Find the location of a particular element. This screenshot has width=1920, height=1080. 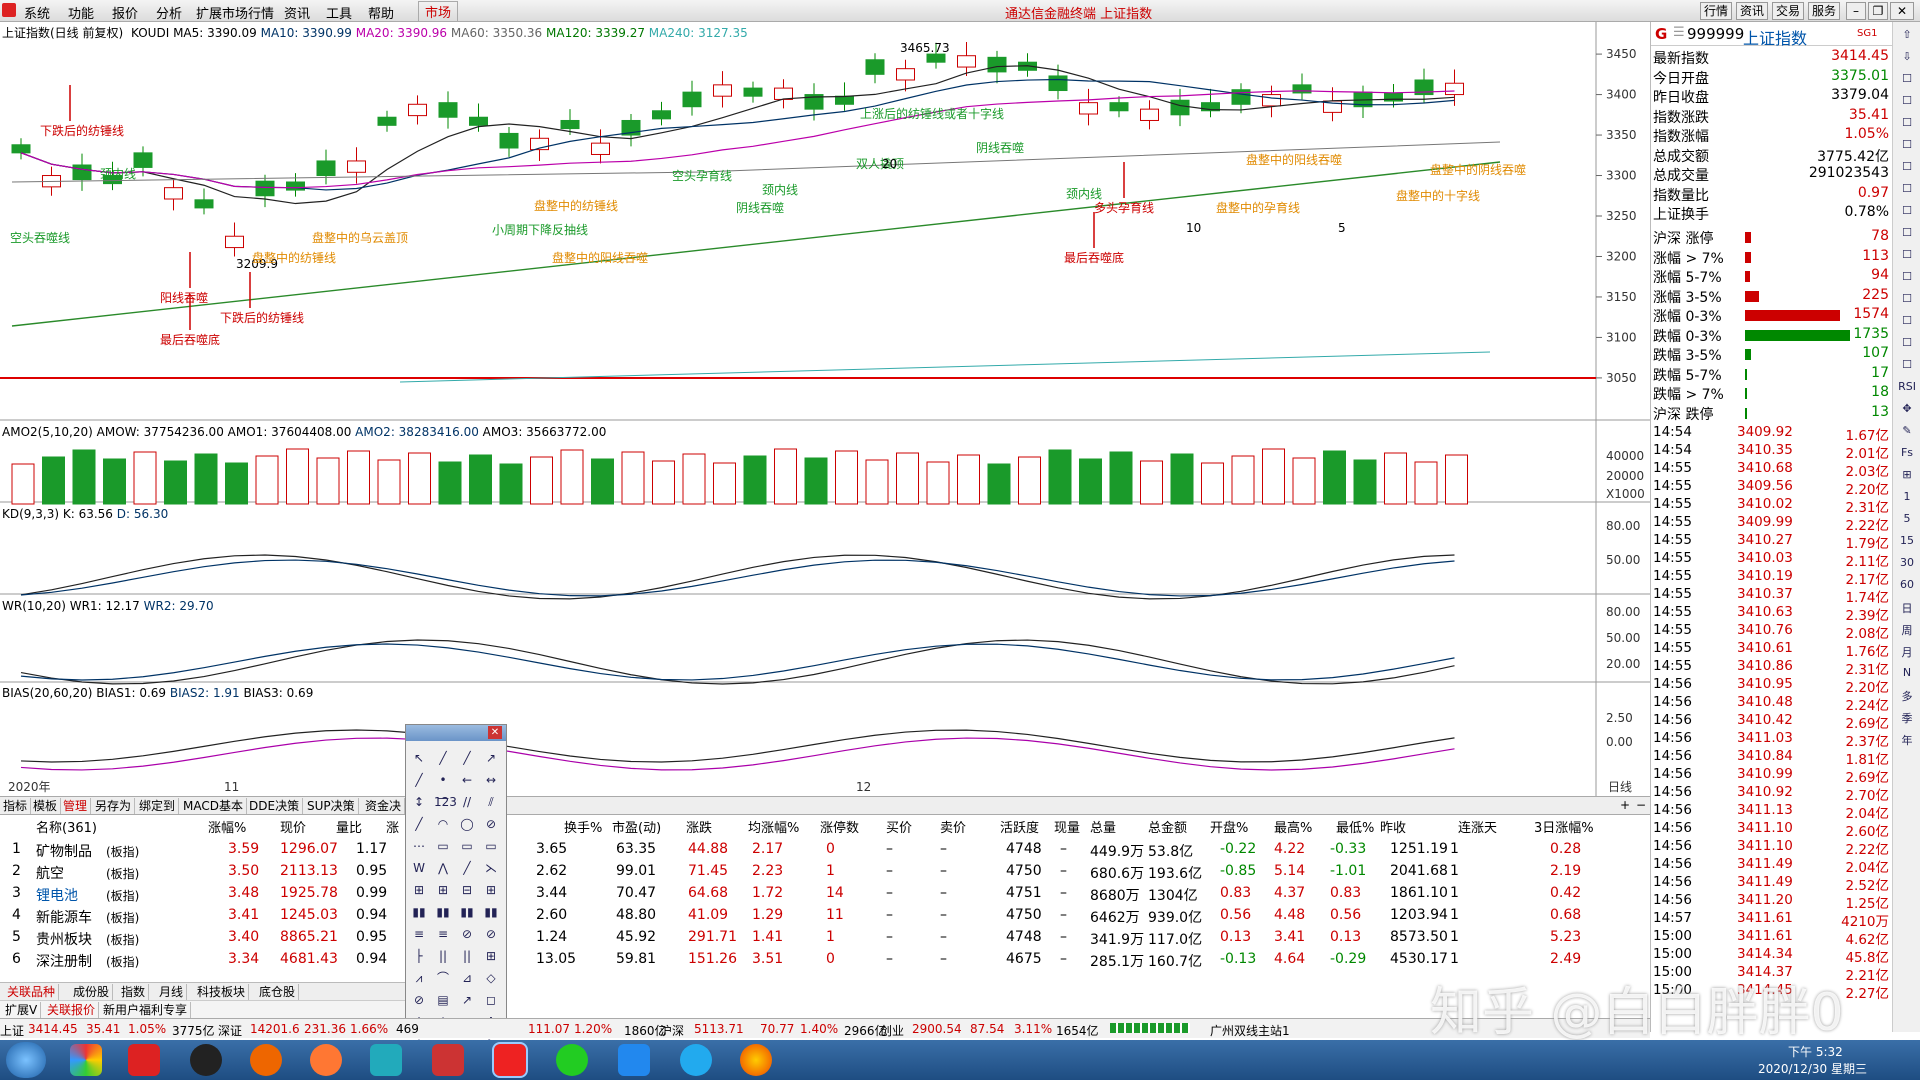

menu-lines-icon: ☰ is located at coordinates (1679, 32).